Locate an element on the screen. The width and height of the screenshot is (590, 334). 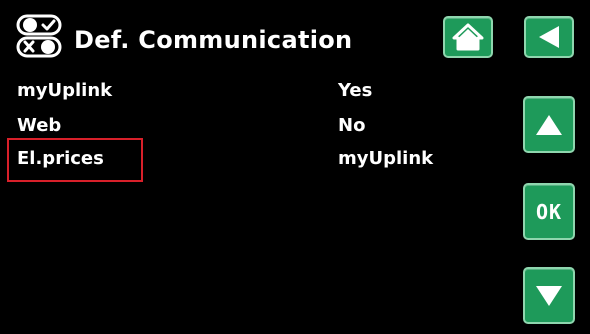
arrow-up-icon is located at coordinates (549, 125).